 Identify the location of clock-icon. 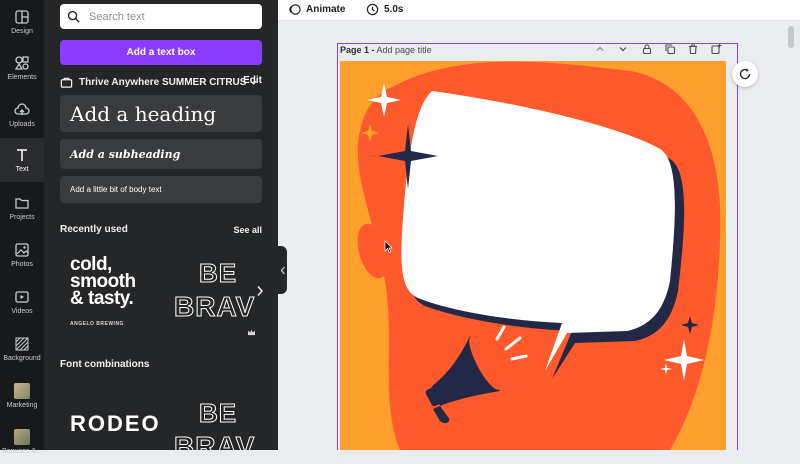
(372, 9).